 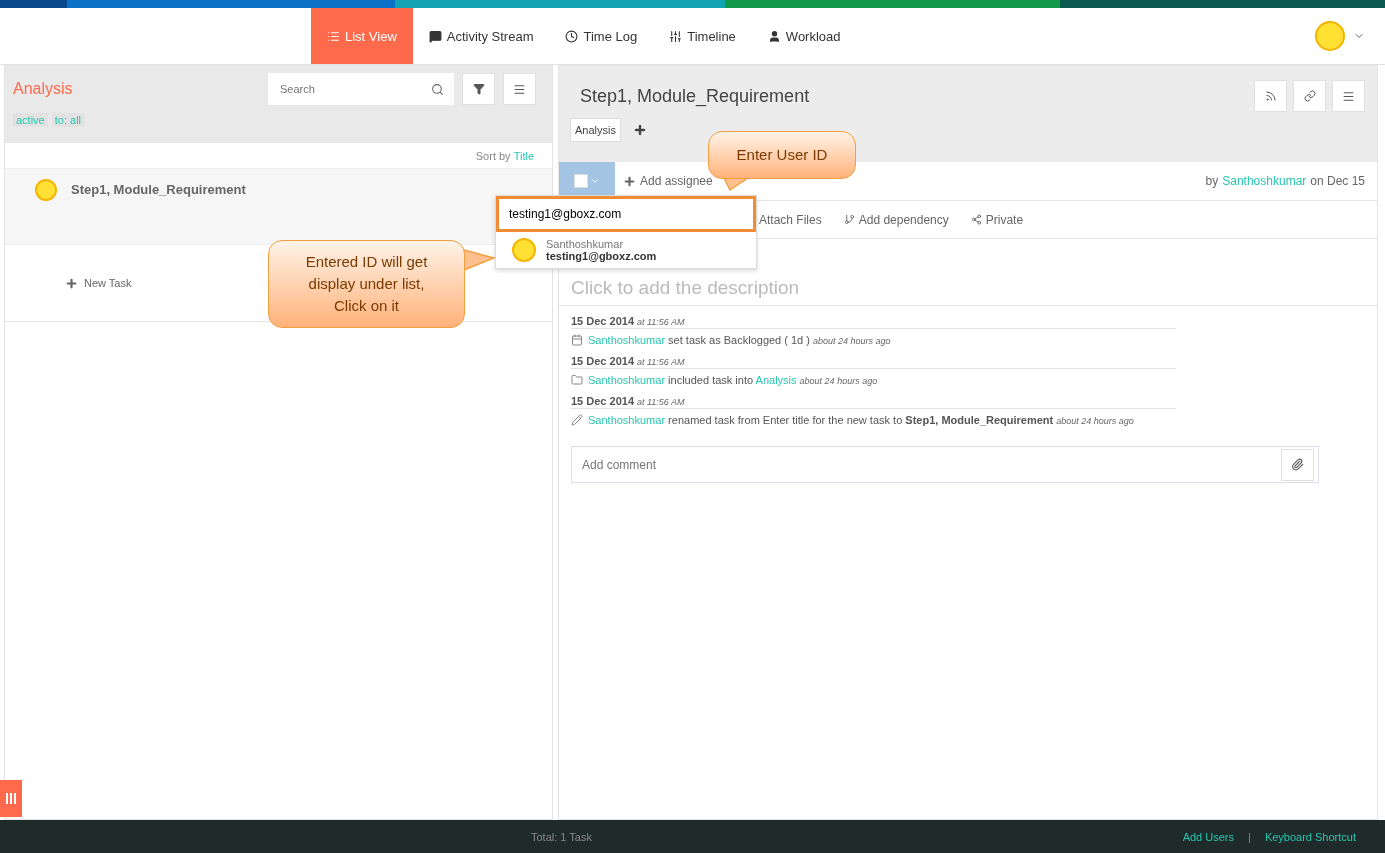 What do you see at coordinates (601, 256) in the screenshot?
I see `user-email: testing1@gboxz.com` at bounding box center [601, 256].